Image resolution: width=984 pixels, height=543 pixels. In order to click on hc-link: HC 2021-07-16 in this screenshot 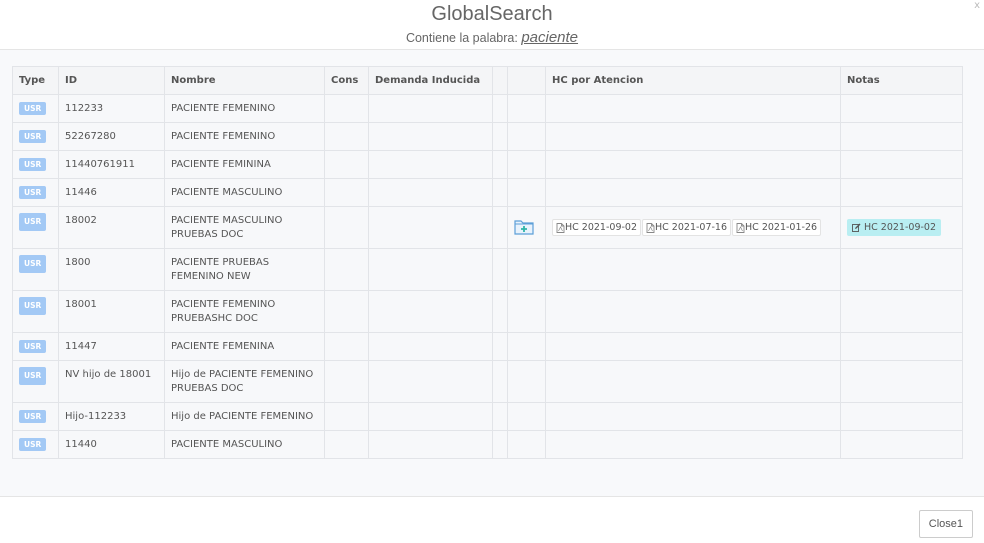, I will do `click(687, 227)`.